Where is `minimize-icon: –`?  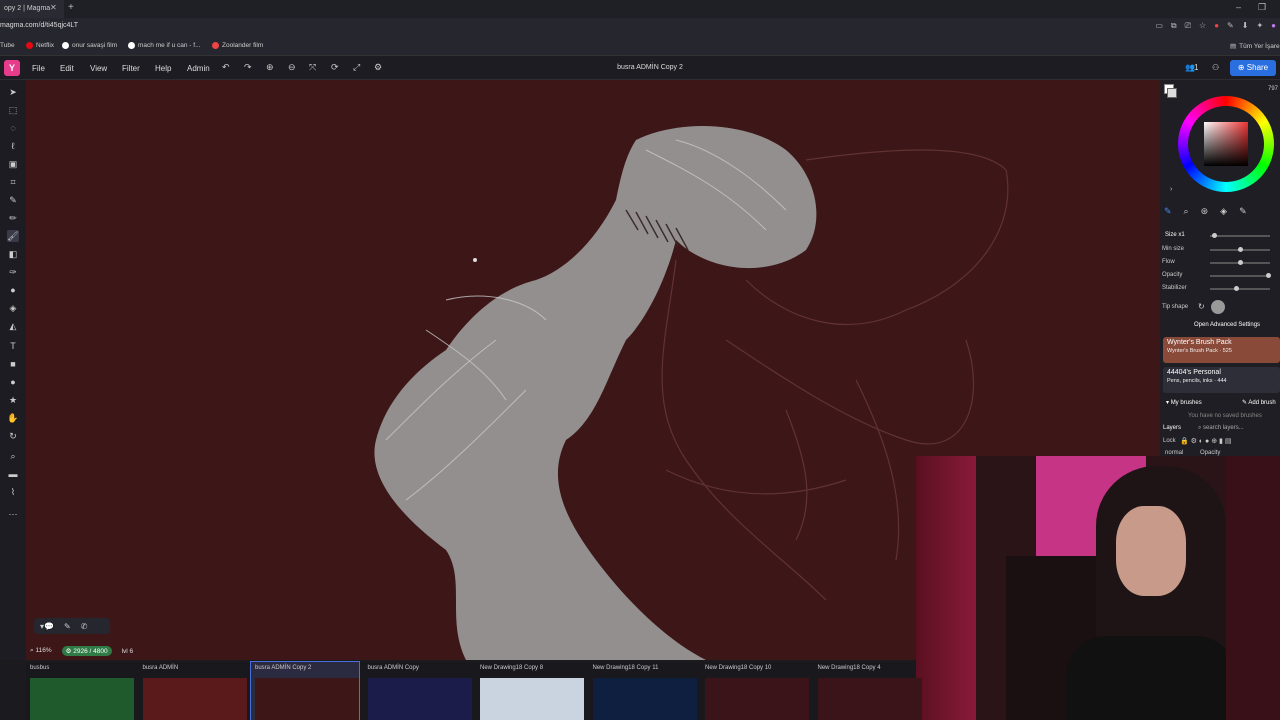
minimize-icon: – is located at coordinates (1238, 7).